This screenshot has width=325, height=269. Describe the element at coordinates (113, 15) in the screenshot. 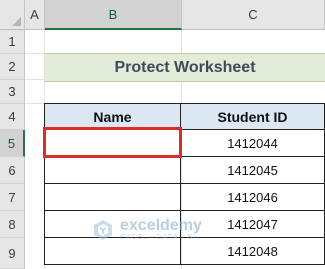

I see `column-header-b: B` at that location.